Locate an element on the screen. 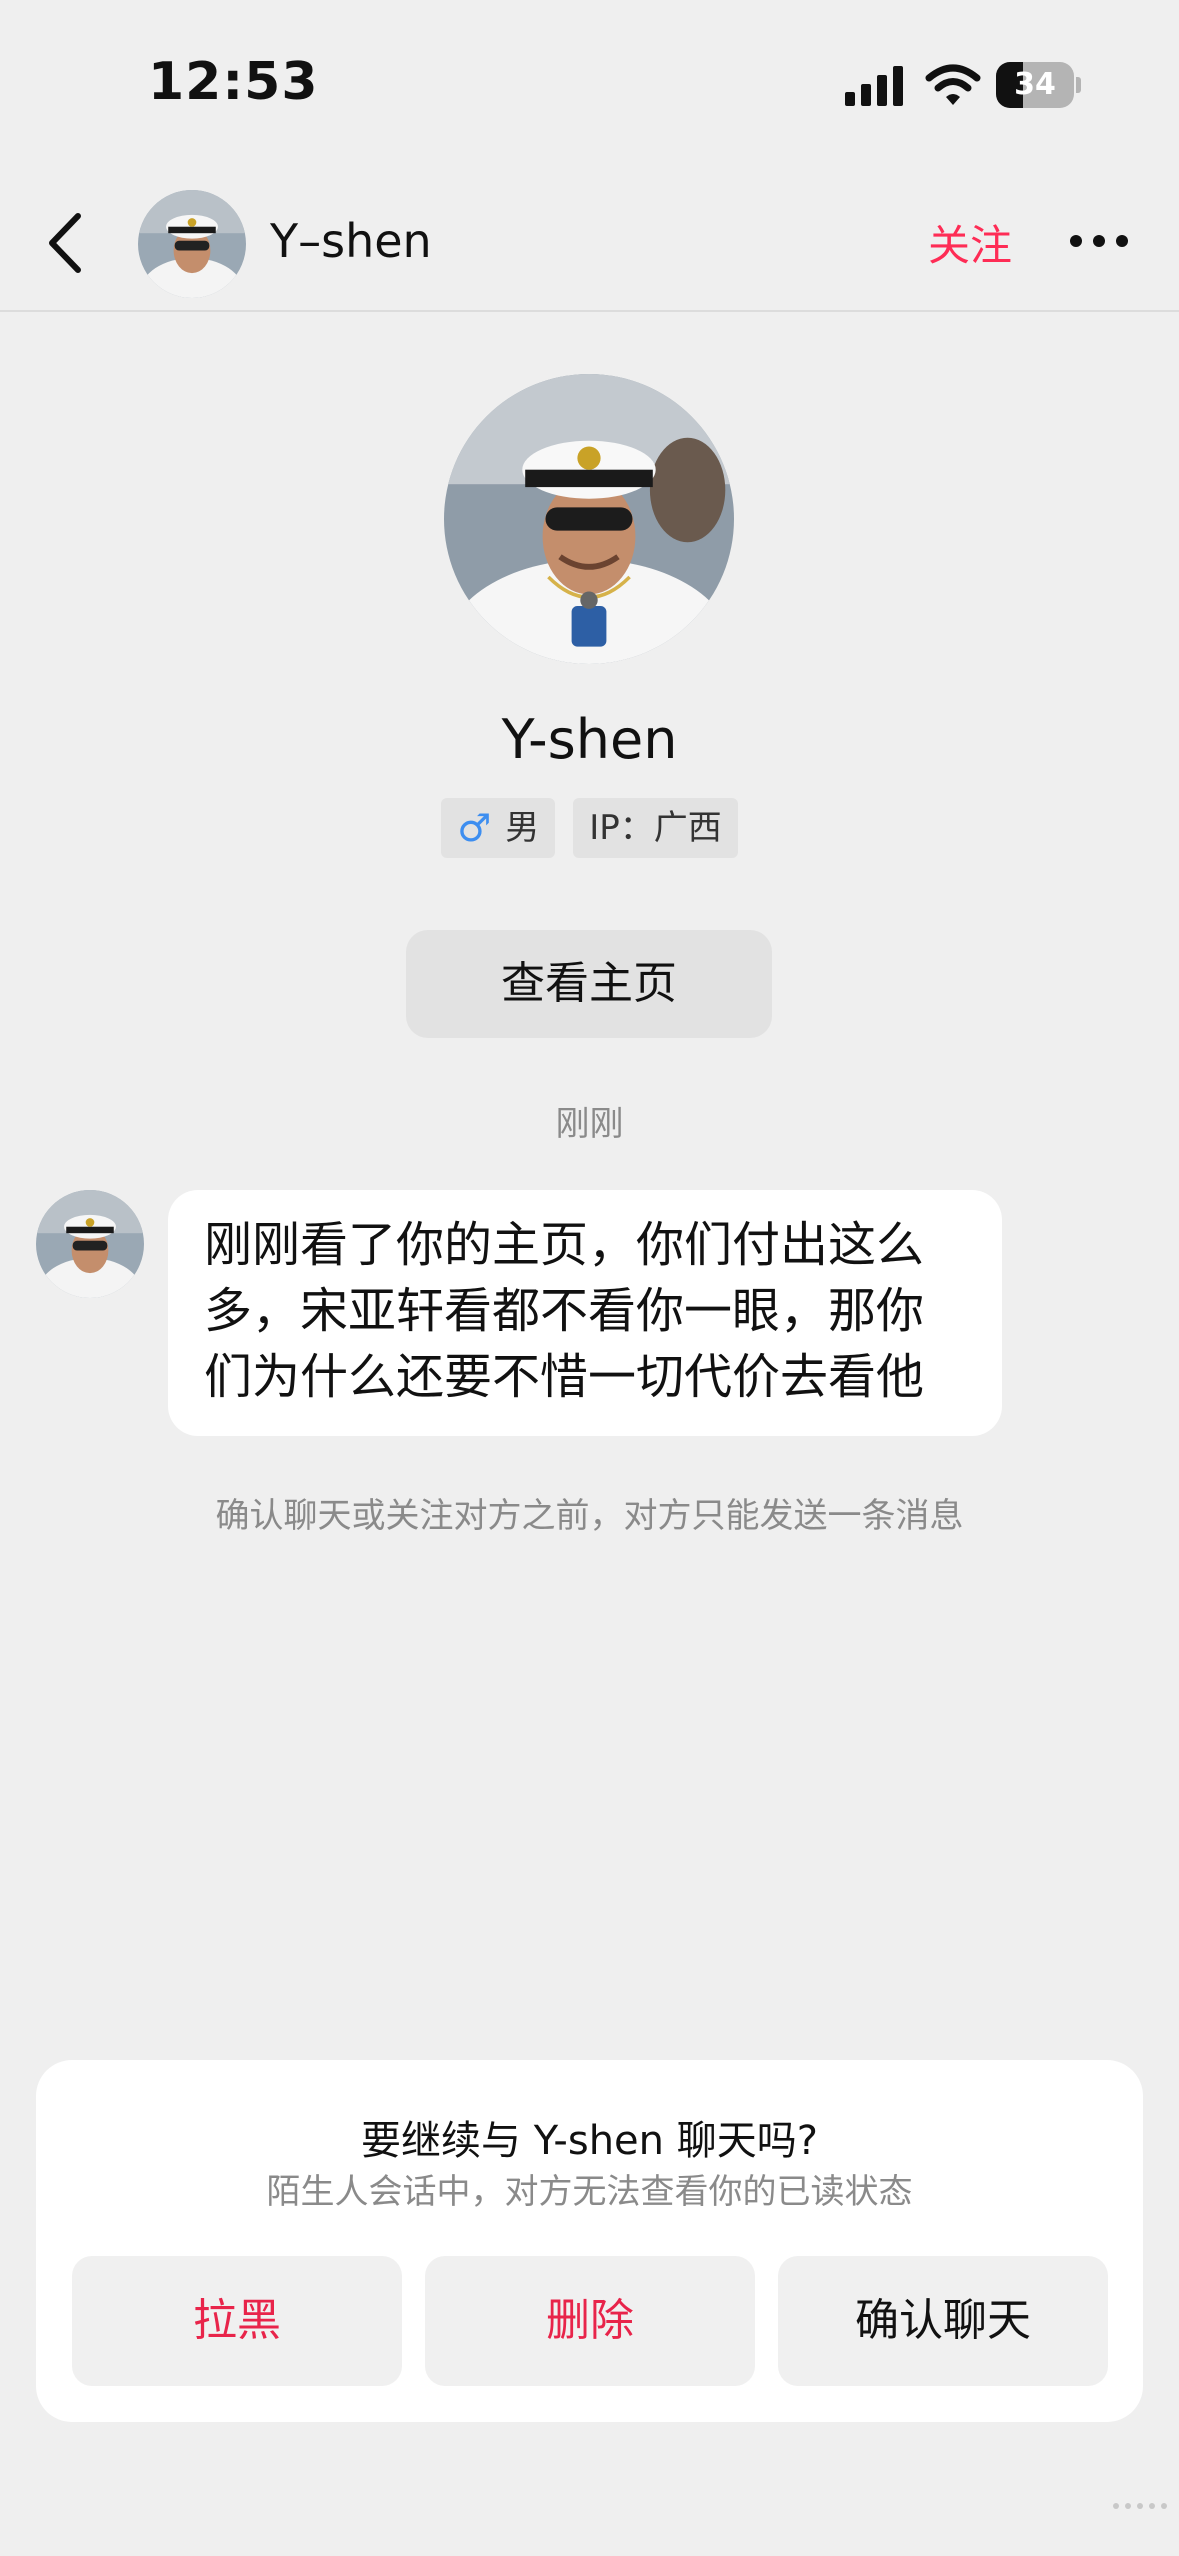  sender-avatar-image is located at coordinates (90, 1244).